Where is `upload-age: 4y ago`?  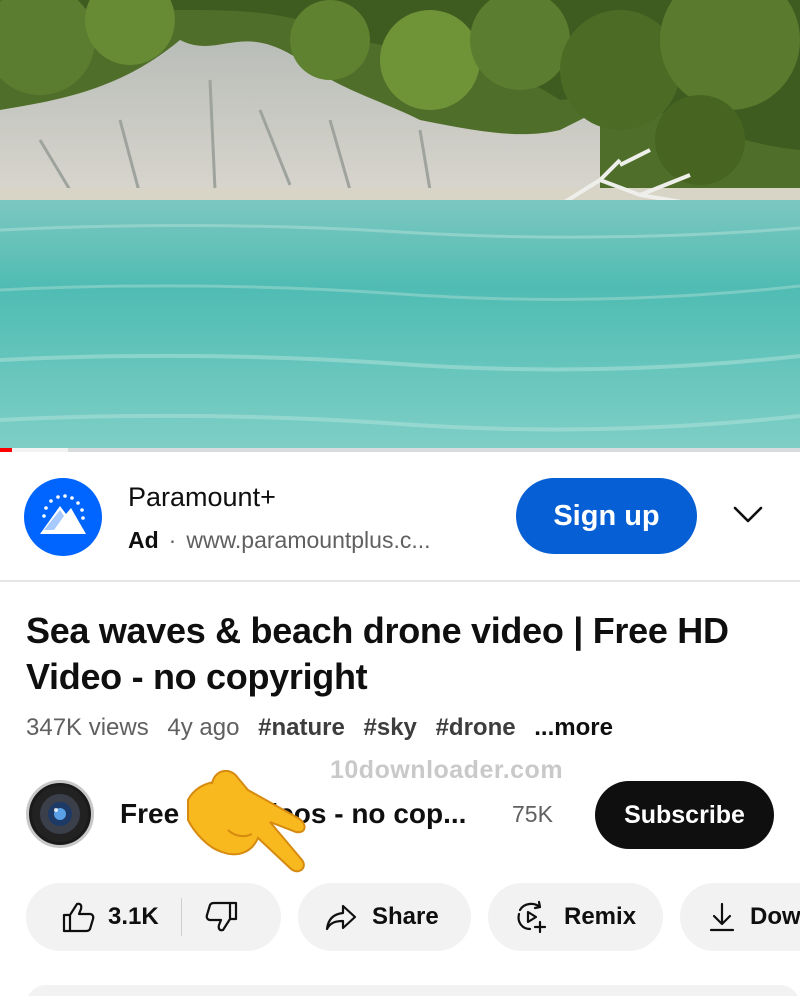 upload-age: 4y ago is located at coordinates (203, 727).